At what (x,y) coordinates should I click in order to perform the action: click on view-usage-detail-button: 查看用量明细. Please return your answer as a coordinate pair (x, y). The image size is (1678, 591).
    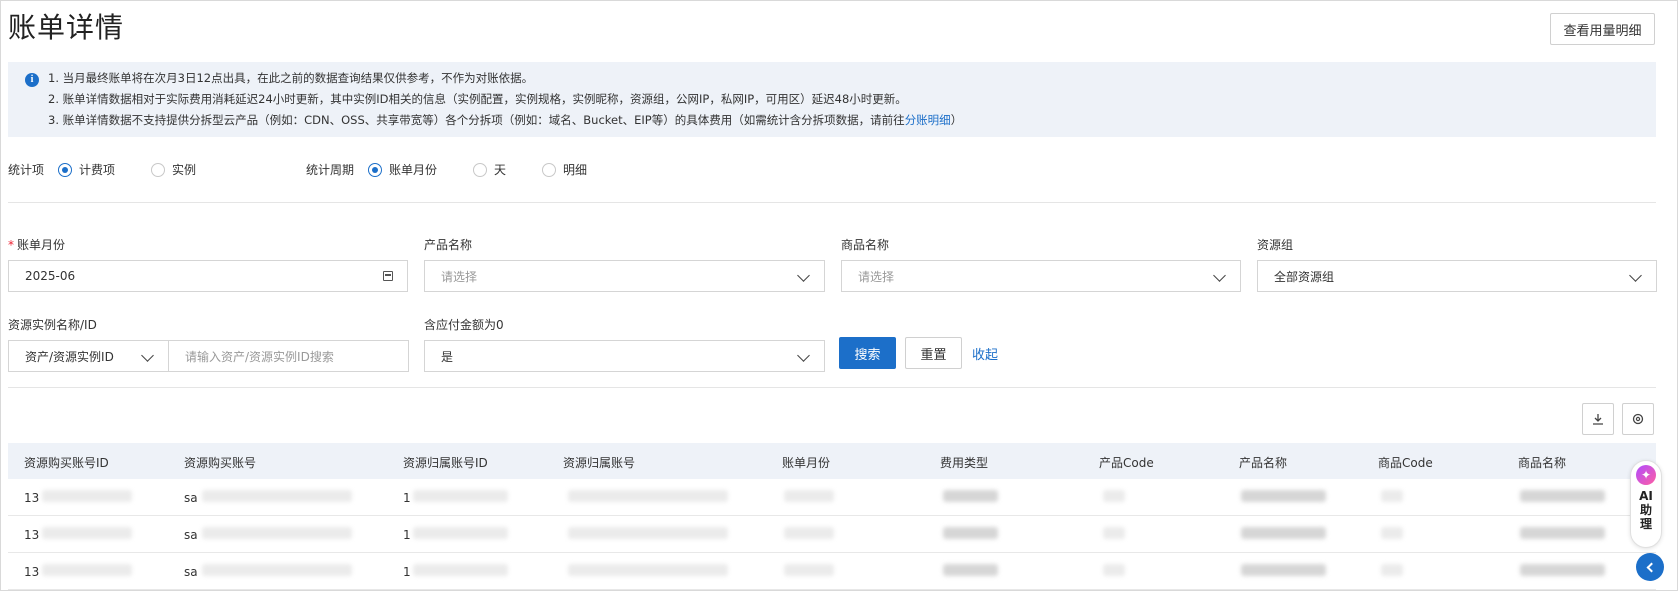
    Looking at the image, I should click on (1602, 29).